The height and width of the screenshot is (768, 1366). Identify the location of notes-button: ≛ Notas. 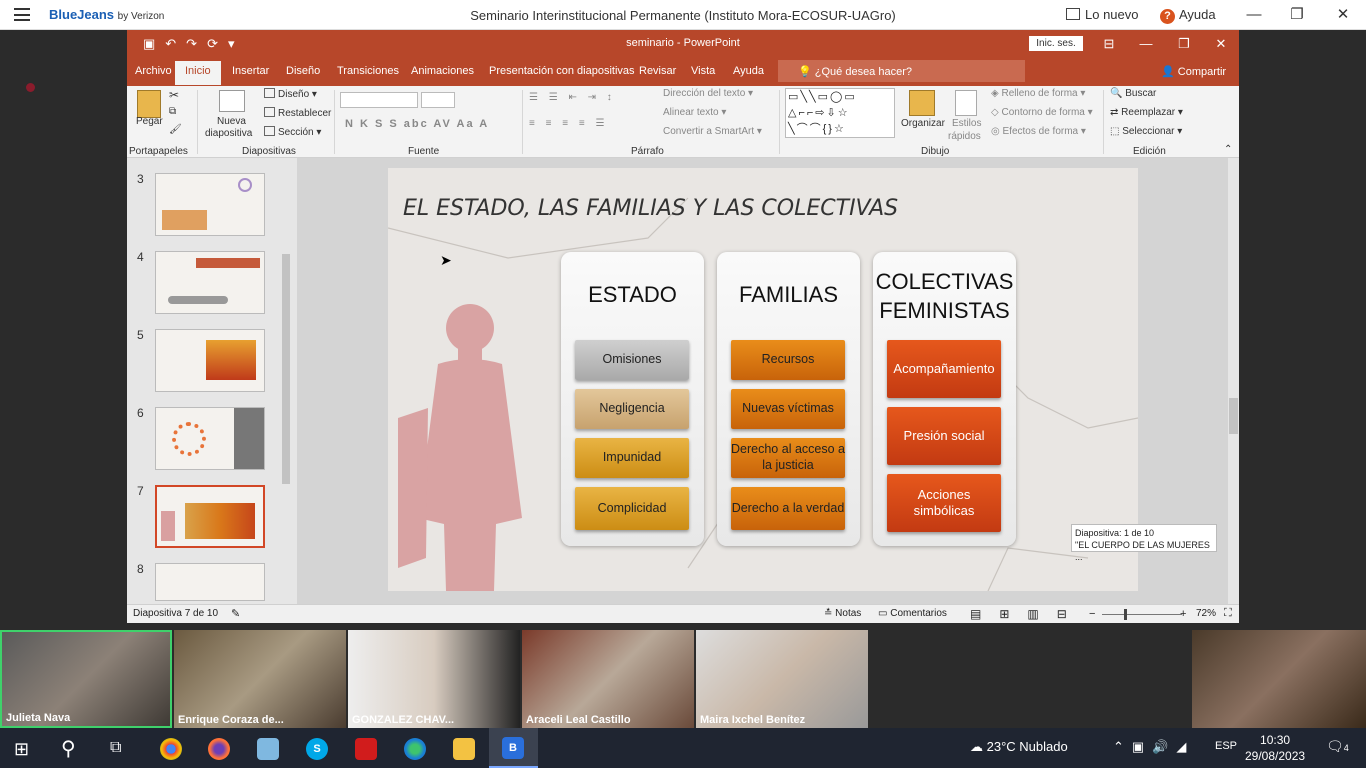
(842, 613).